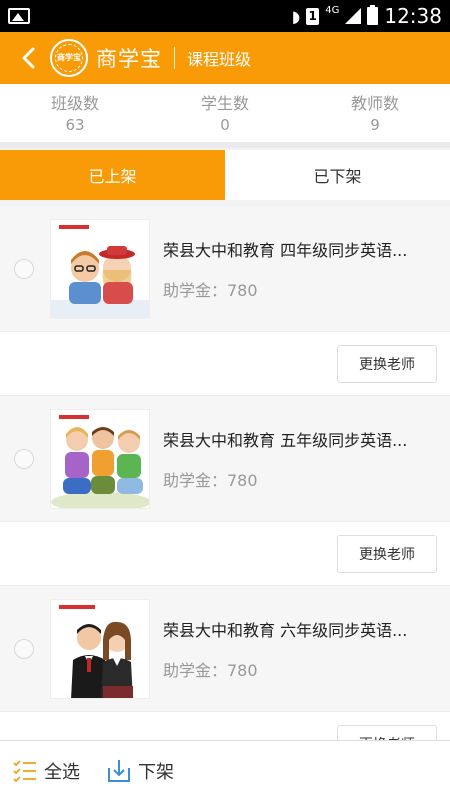 The image size is (450, 800). I want to click on unshelve-label: 下架, so click(156, 772).